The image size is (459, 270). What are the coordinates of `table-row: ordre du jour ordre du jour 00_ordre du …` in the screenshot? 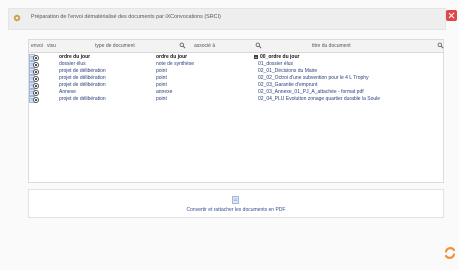 It's located at (236, 57).